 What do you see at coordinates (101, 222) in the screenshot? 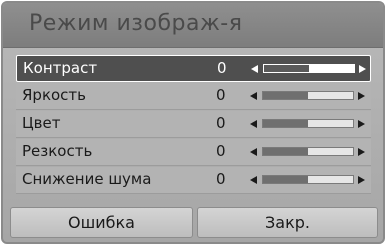
I see `error-button: Ошибка` at bounding box center [101, 222].